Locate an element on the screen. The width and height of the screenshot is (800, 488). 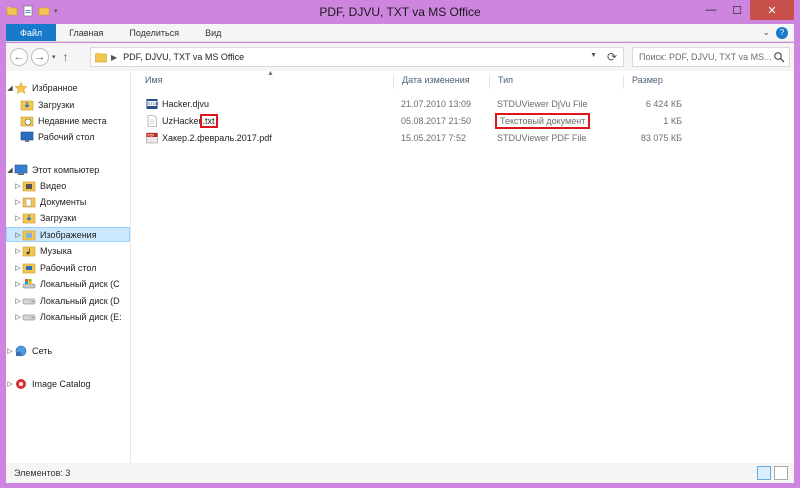
music-folder-icon is located at coordinates (29, 251).